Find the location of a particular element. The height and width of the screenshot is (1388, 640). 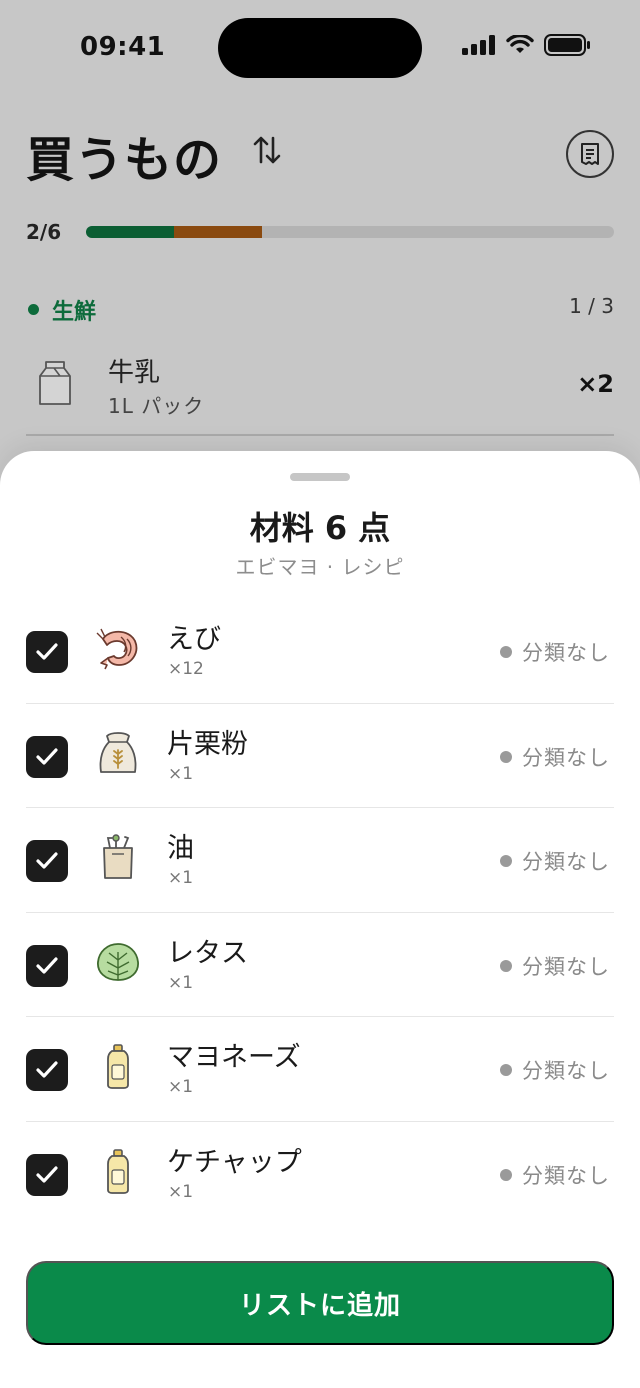

sheet-title: 材料 6 点 is located at coordinates (320, 528).